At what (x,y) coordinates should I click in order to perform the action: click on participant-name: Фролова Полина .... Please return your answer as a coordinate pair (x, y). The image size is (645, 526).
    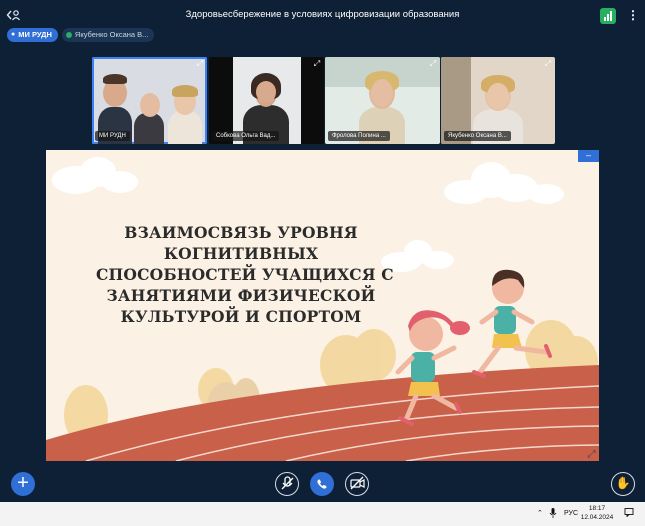
    Looking at the image, I should click on (359, 136).